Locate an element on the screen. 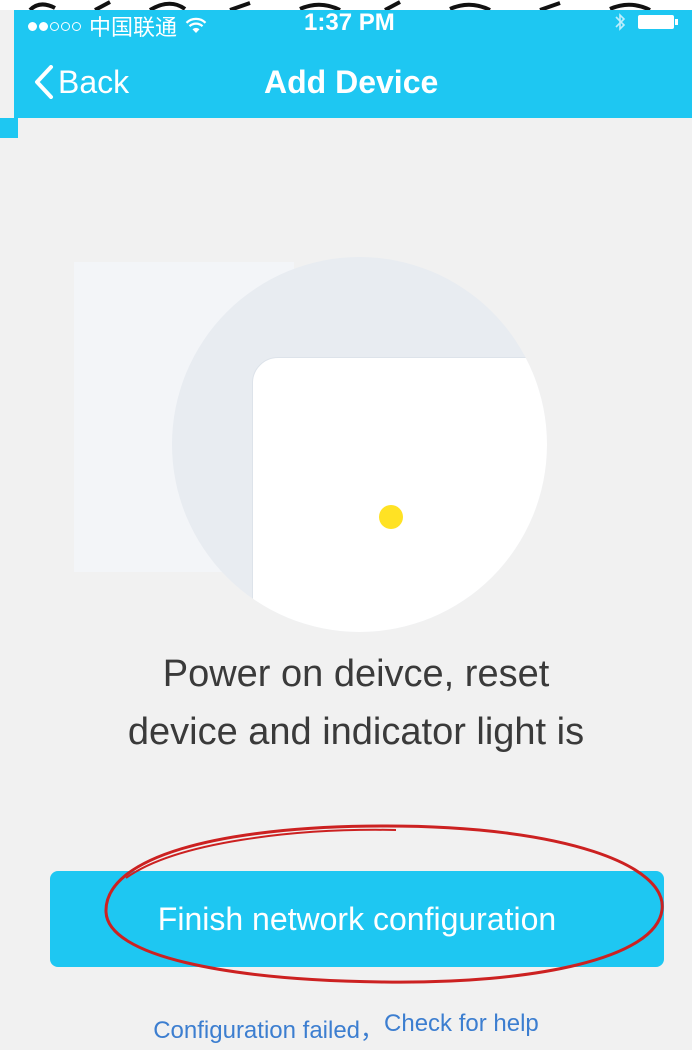 The image size is (692, 1050). instruction-line-2: device and indicator light is is located at coordinates (356, 732).